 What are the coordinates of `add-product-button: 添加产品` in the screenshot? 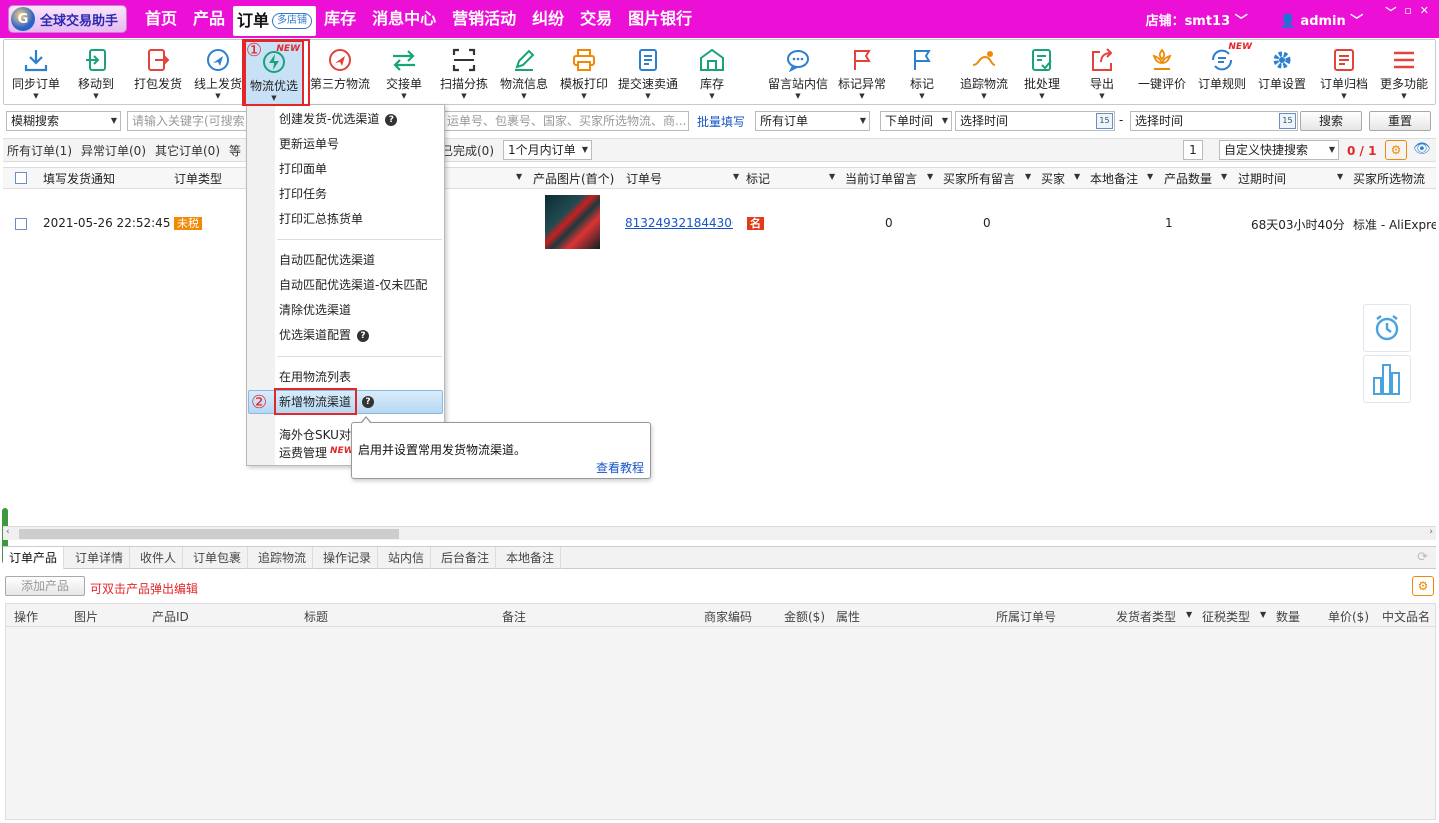 It's located at (45, 586).